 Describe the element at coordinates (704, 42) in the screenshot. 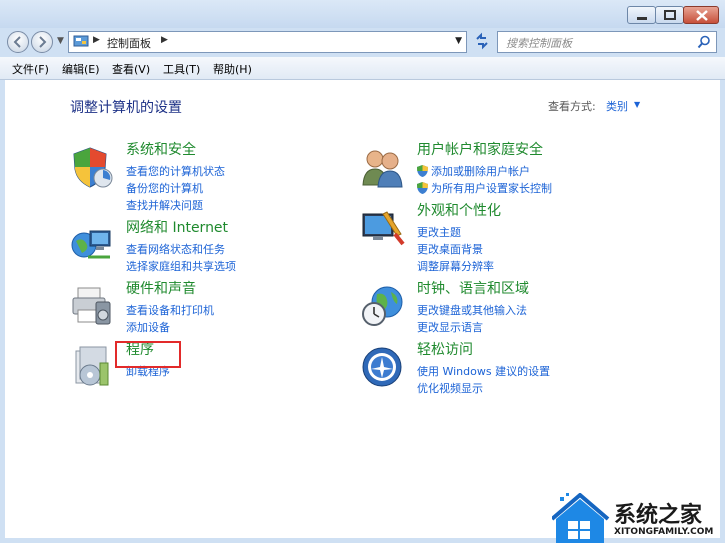

I see `search-icon` at that location.